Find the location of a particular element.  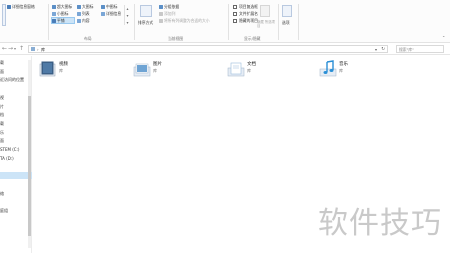

item-checkboxes-checkbox is located at coordinates (235, 7).